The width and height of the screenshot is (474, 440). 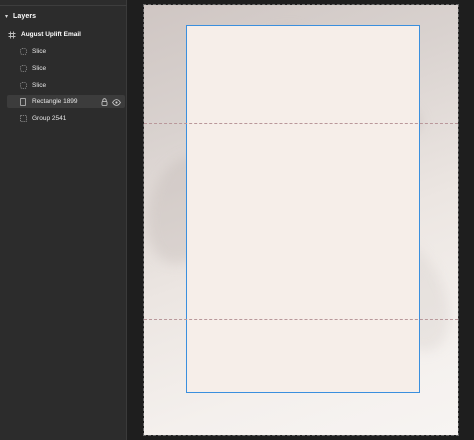 I want to click on layers-header: ▾ Layers, so click(x=63, y=16).